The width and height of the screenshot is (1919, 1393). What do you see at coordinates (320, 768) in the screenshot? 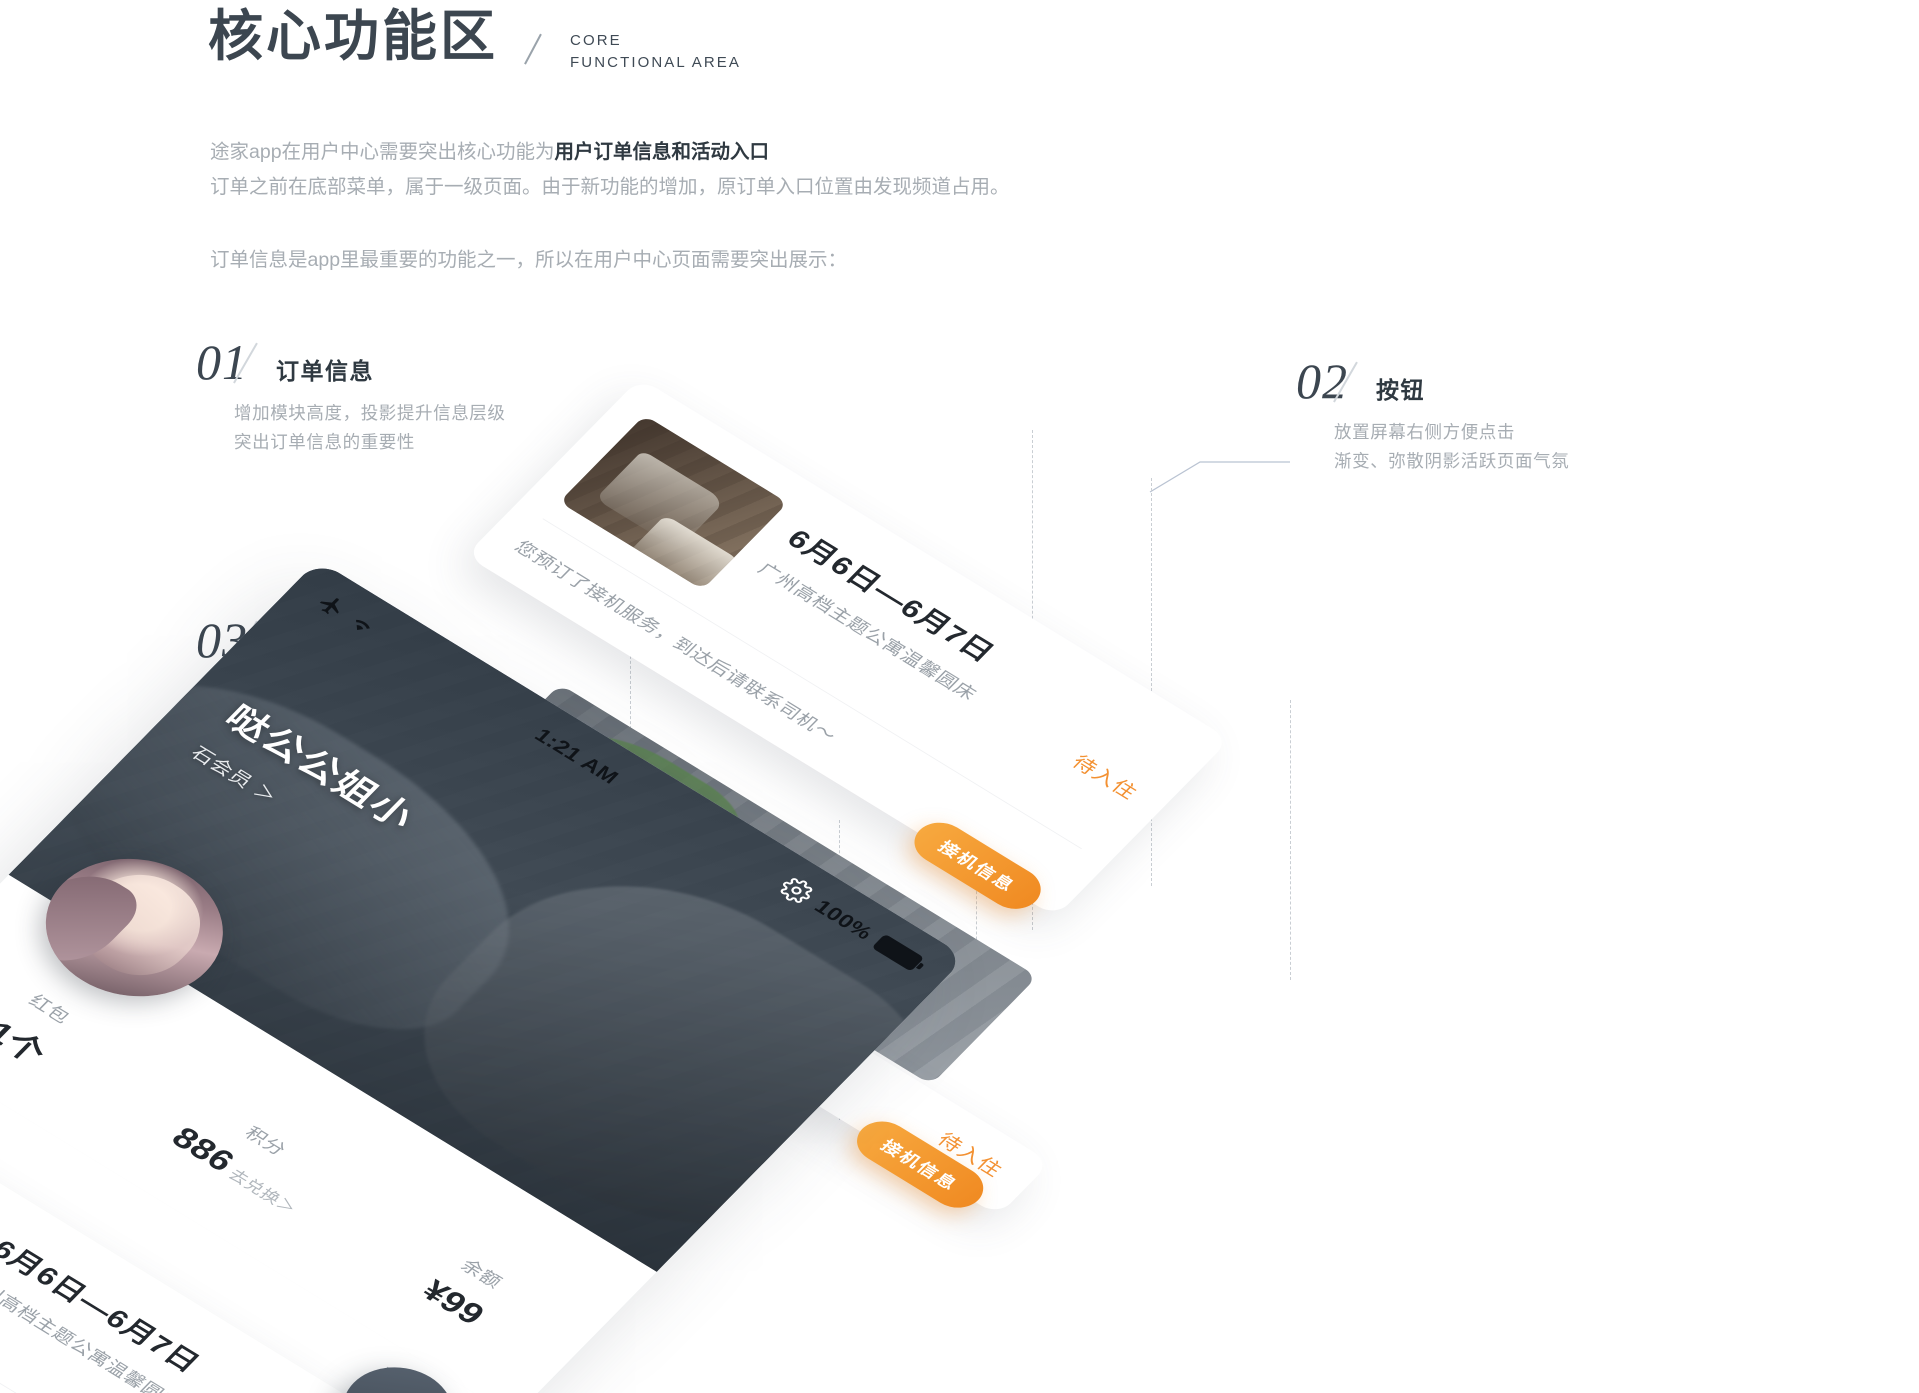
I see `profile-name: 哒公公姐小` at bounding box center [320, 768].